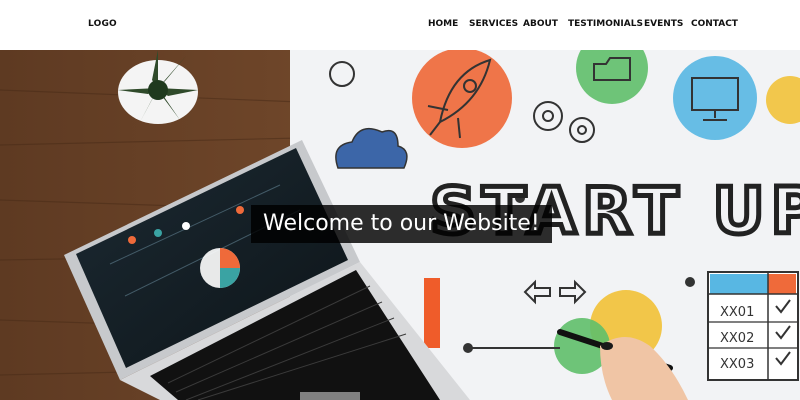 The height and width of the screenshot is (400, 800). What do you see at coordinates (737, 364) in the screenshot?
I see `checklist-item-3: XX03` at bounding box center [737, 364].